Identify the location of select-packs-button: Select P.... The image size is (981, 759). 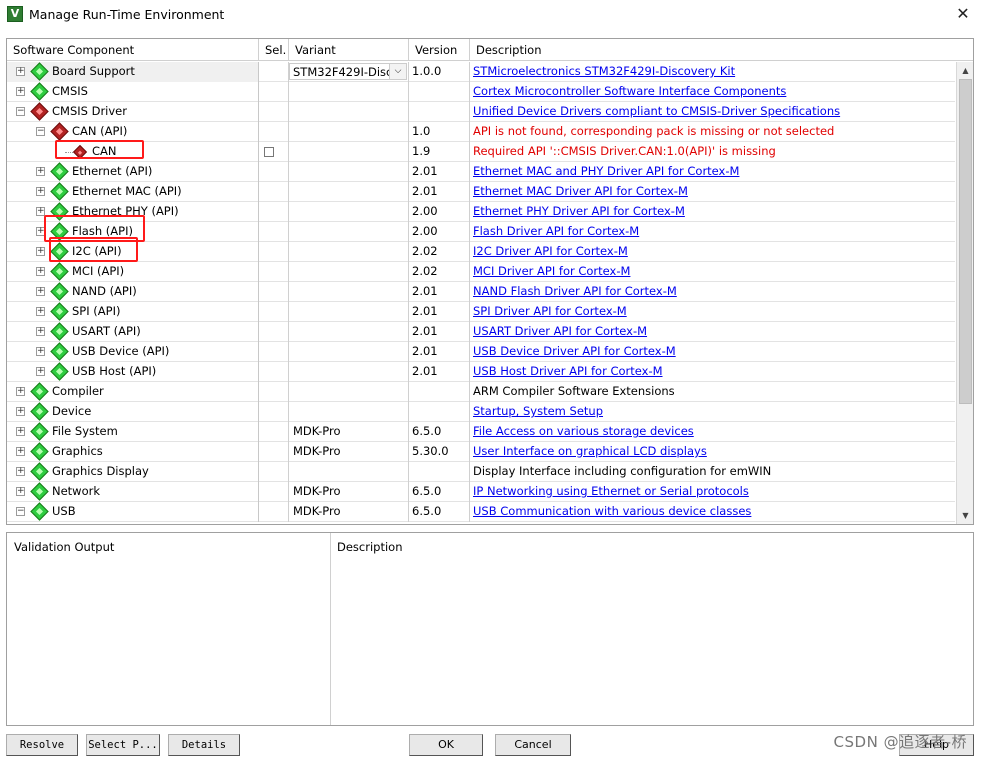
(123, 745).